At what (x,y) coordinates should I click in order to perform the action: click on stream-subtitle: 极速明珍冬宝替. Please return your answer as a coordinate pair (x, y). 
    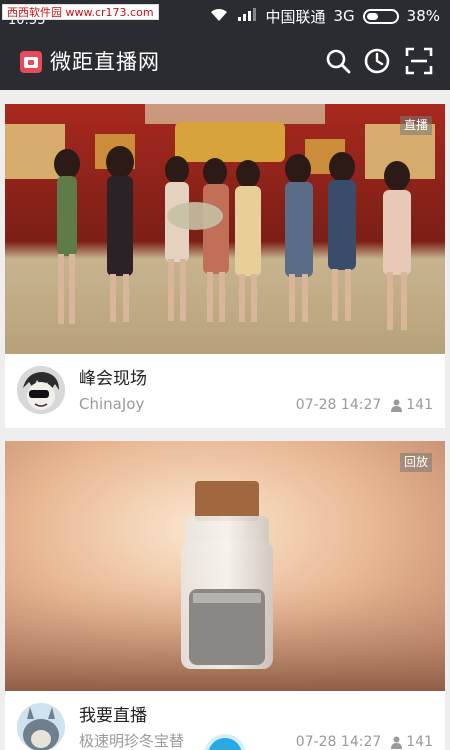
    Looking at the image, I should click on (132, 741).